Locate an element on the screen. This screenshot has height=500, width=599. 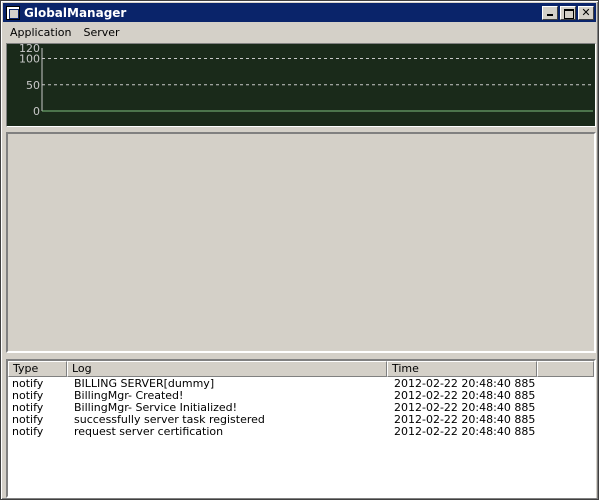
log-cell-log: BILLING SERVER[dummy] is located at coordinates (144, 384).